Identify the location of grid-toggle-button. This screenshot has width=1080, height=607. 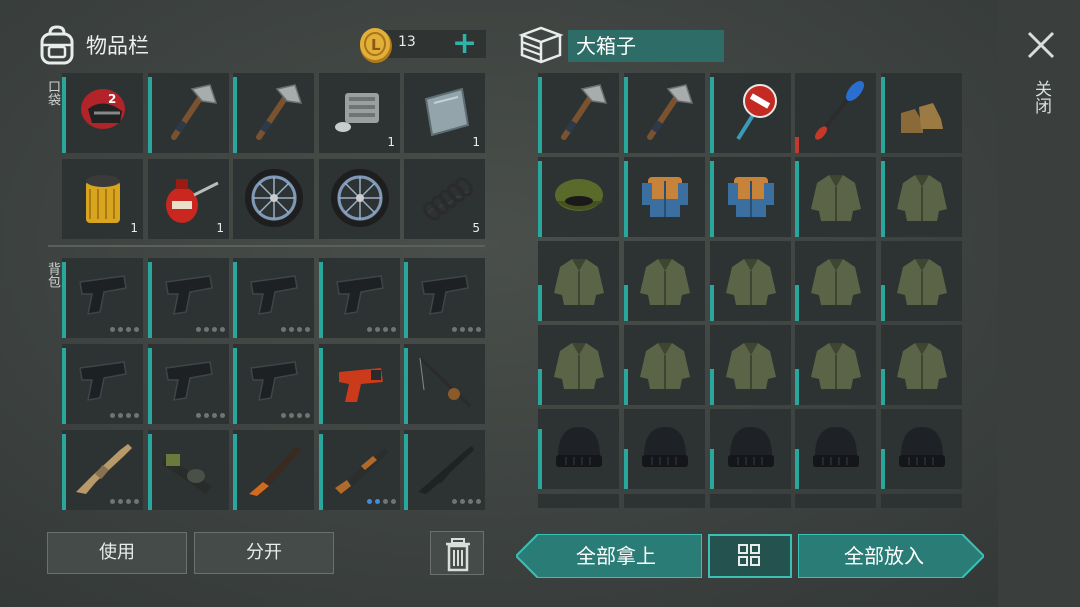
(750, 556).